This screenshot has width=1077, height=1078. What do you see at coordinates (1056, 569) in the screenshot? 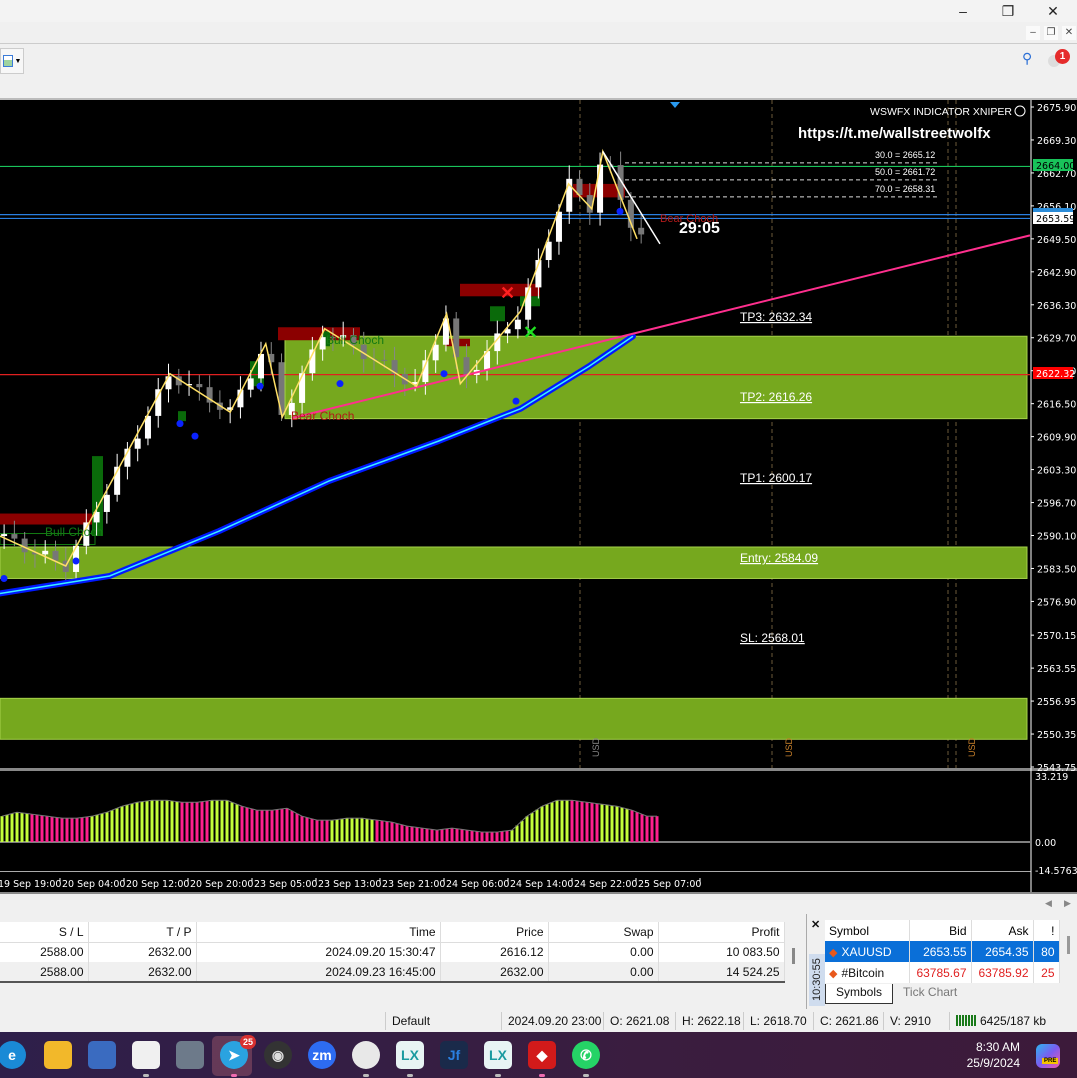
I see `y-tick-label: 2583.50` at bounding box center [1056, 569].